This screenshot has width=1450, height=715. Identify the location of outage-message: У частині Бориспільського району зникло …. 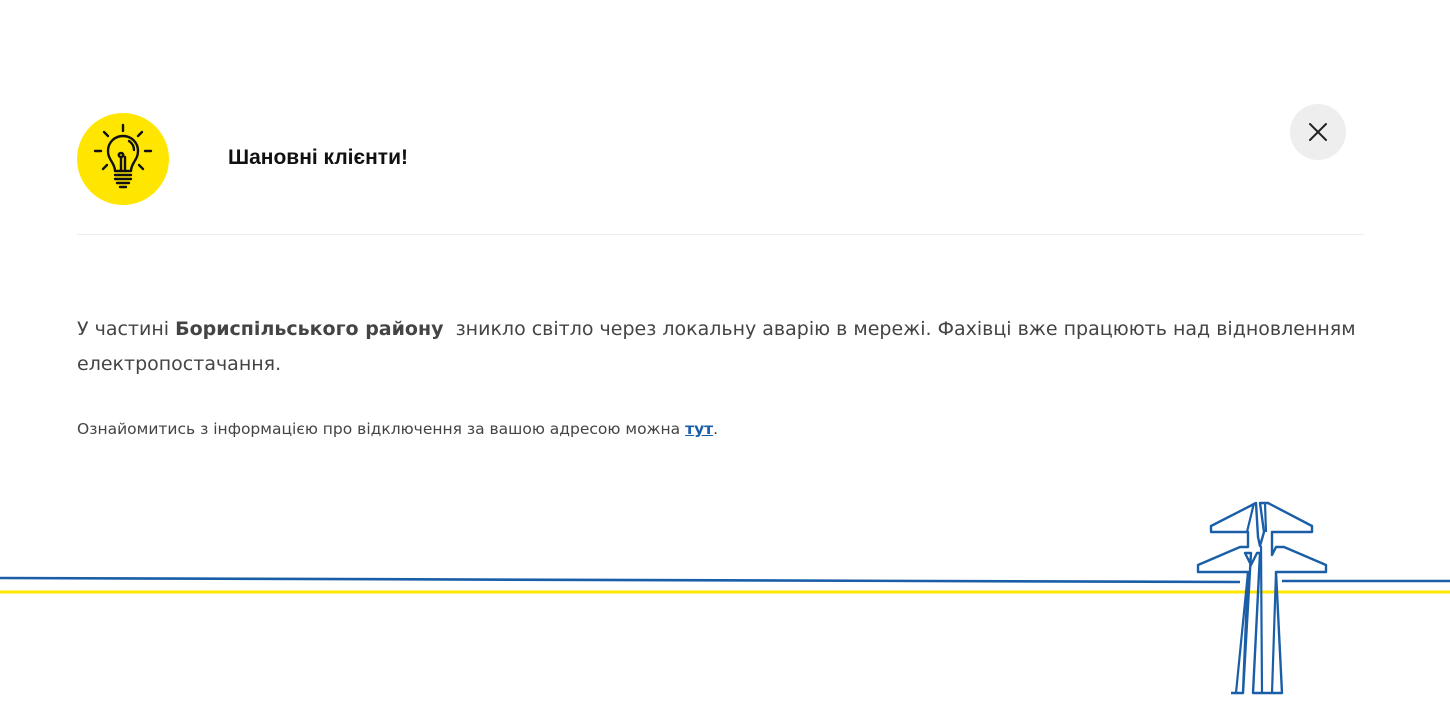
(722, 347).